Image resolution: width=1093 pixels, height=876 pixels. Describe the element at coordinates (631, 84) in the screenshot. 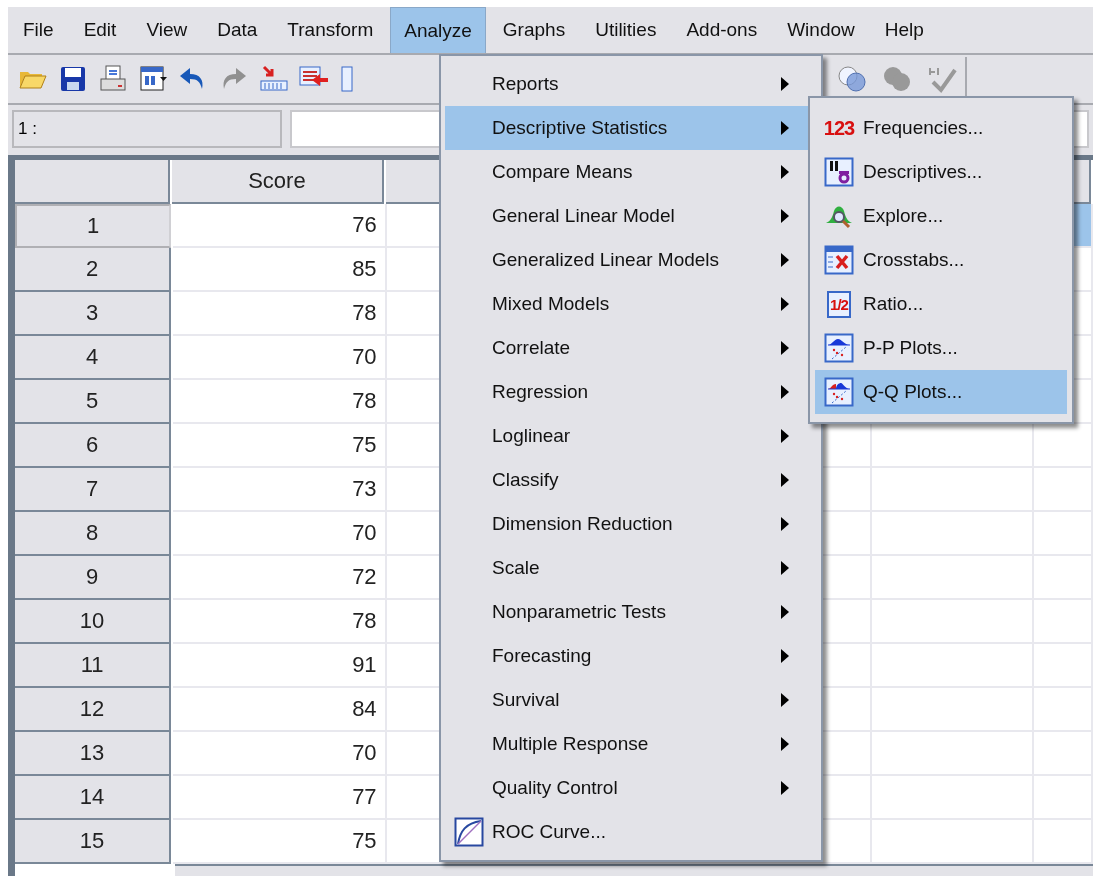

I see `menu-item: Reports` at that location.